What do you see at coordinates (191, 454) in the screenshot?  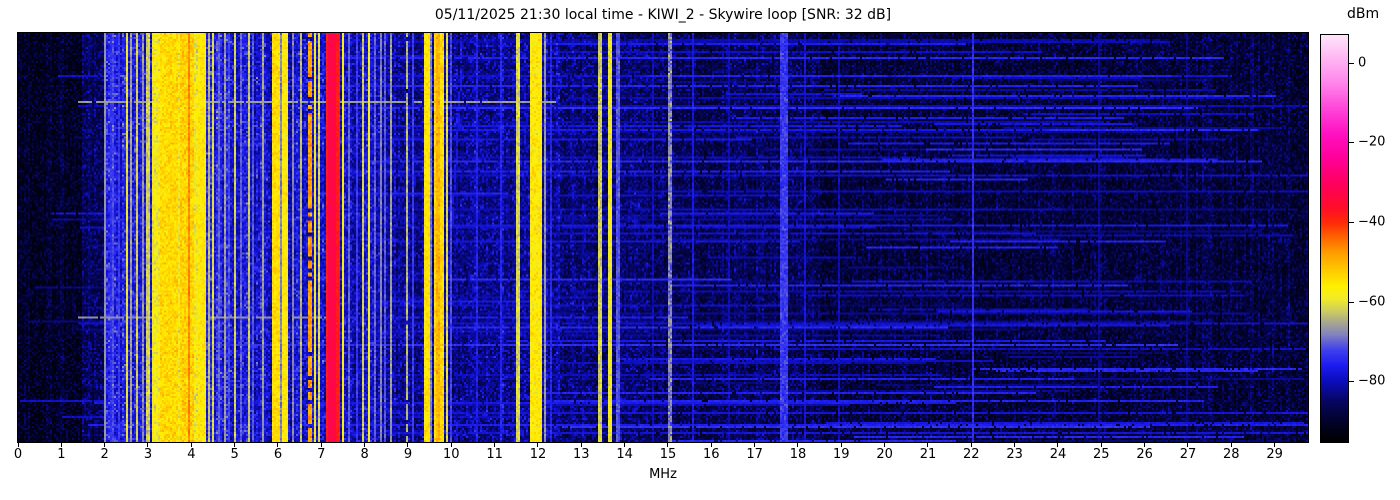 I see `x-tick-label: 4` at bounding box center [191, 454].